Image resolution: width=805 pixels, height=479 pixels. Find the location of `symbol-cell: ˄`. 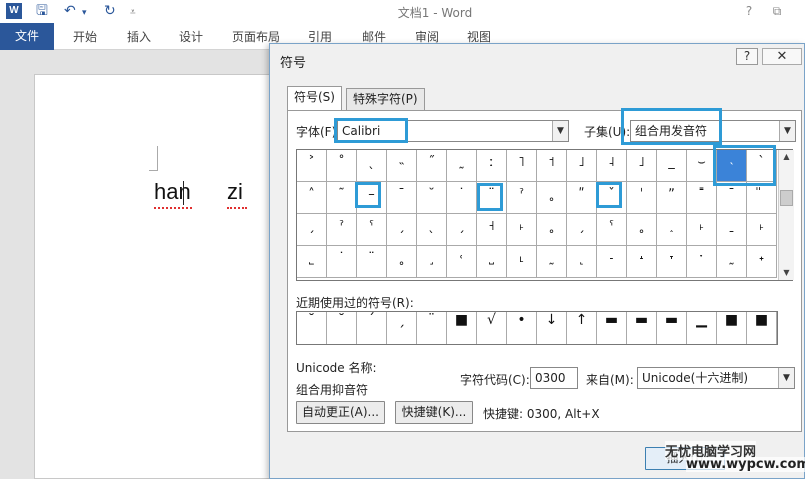

symbol-cell: ˄ is located at coordinates (312, 198).